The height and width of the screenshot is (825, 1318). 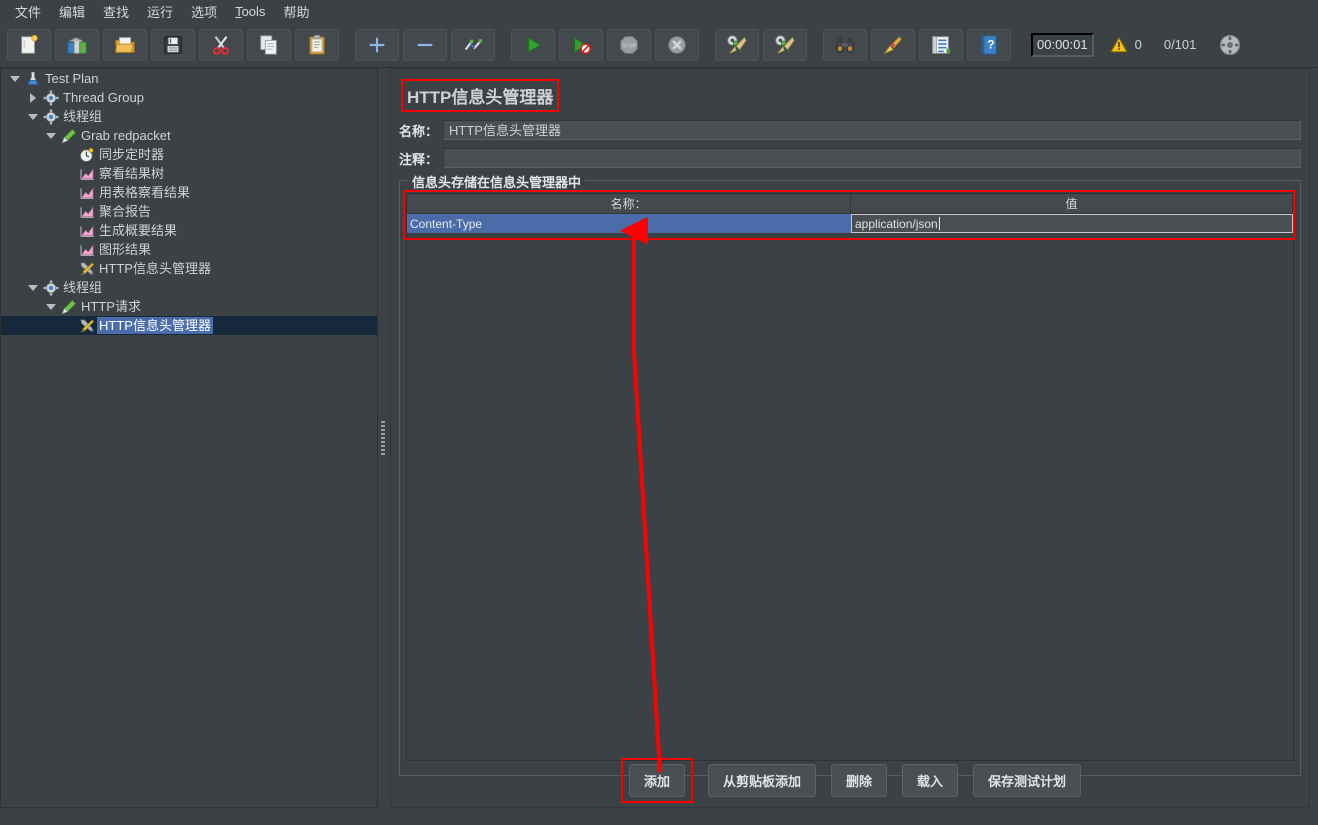 I want to click on table-row: Content-Type application/json, so click(x=850, y=223).